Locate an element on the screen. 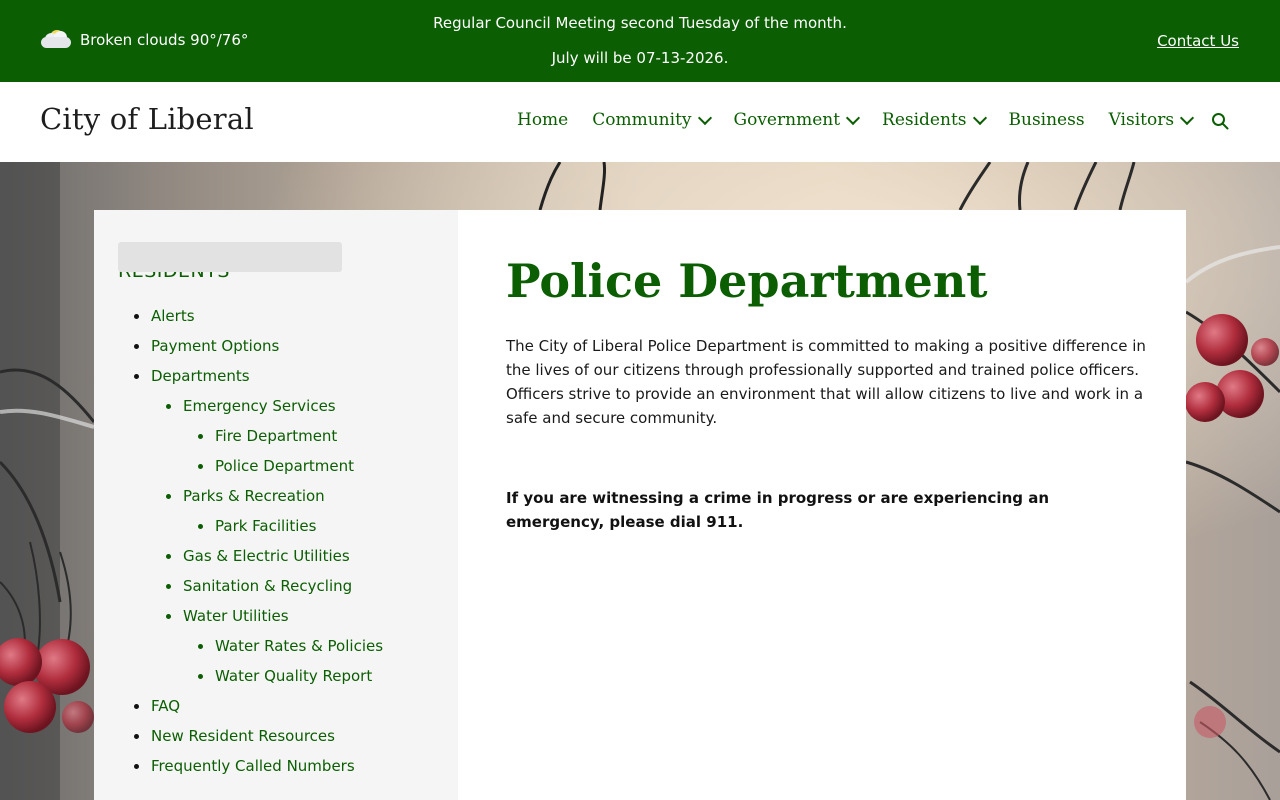  sidebar-item-label: New Resident Resources is located at coordinates (243, 736).